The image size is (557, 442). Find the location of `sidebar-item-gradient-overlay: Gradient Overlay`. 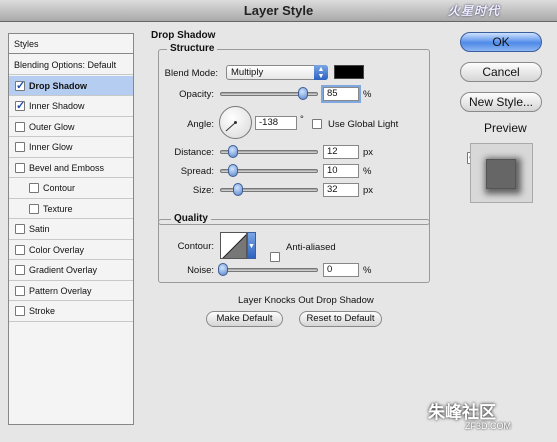

sidebar-item-gradient-overlay: Gradient Overlay is located at coordinates (71, 271).